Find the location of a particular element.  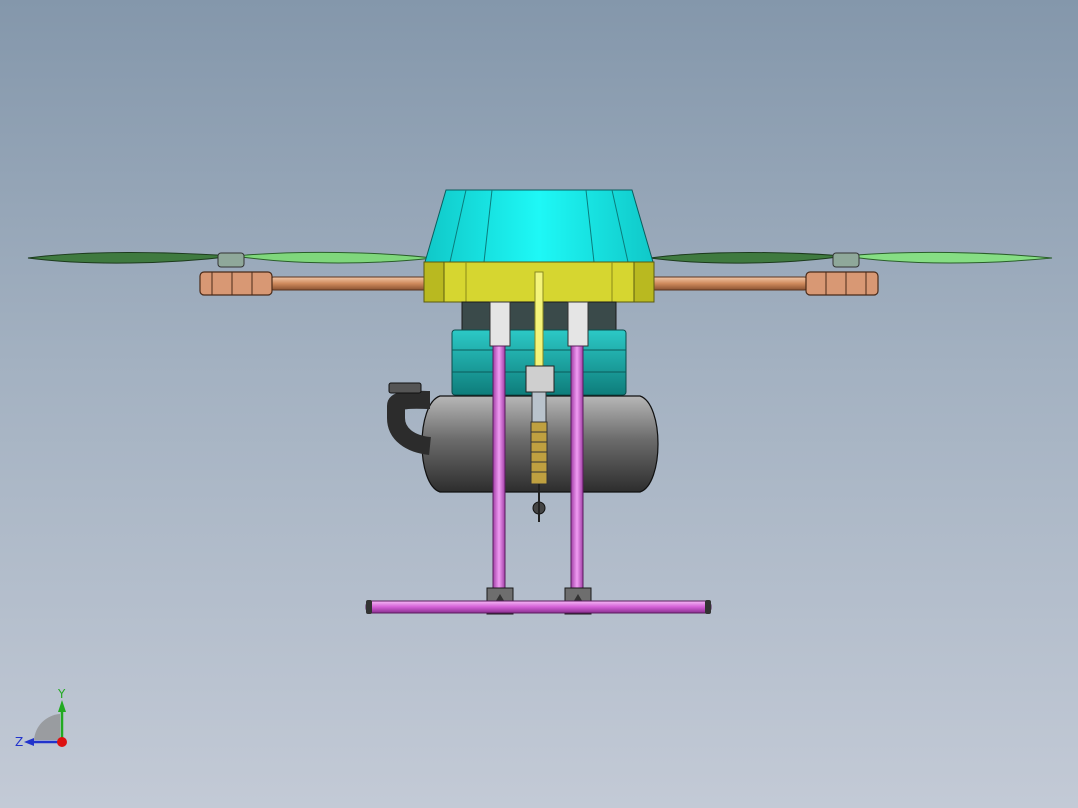

z-axis-label: Z is located at coordinates (19, 742).